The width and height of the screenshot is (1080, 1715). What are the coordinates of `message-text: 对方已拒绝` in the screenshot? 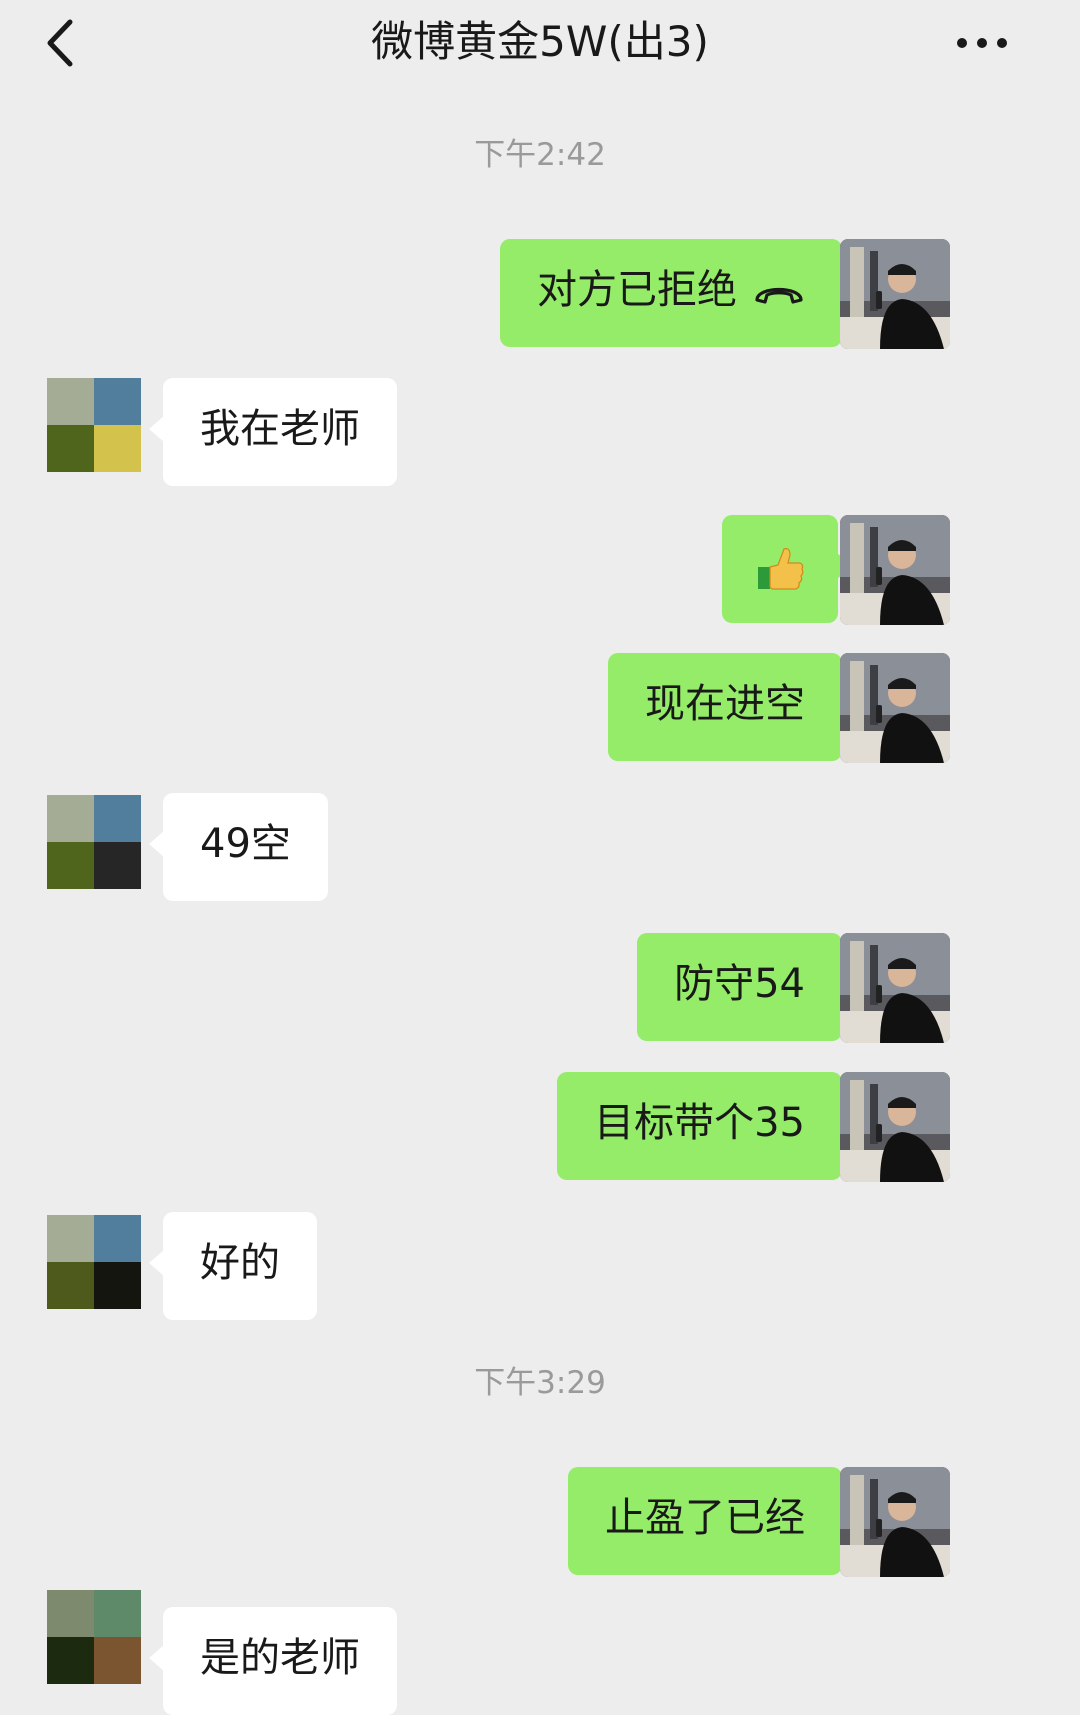 It's located at (637, 290).